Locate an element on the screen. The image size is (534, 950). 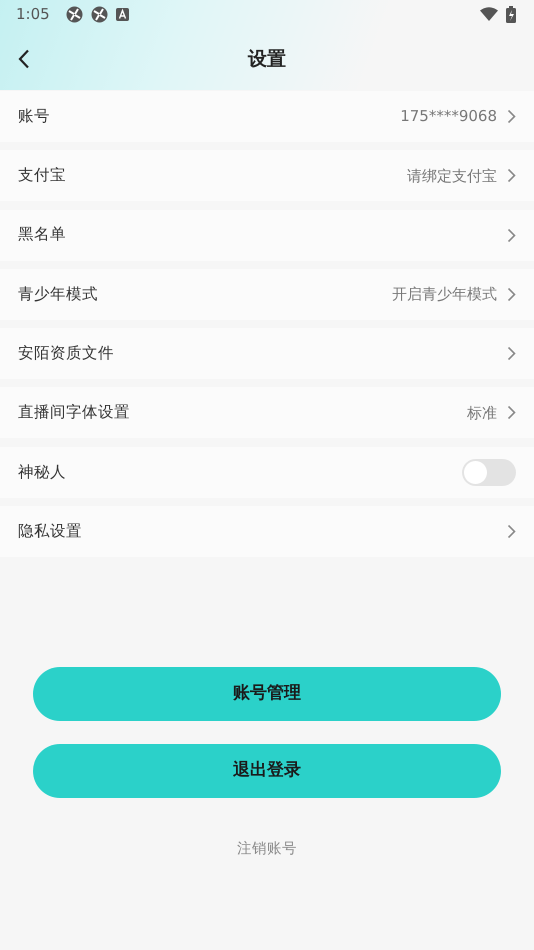
action-button: 退出登录 is located at coordinates (267, 771).